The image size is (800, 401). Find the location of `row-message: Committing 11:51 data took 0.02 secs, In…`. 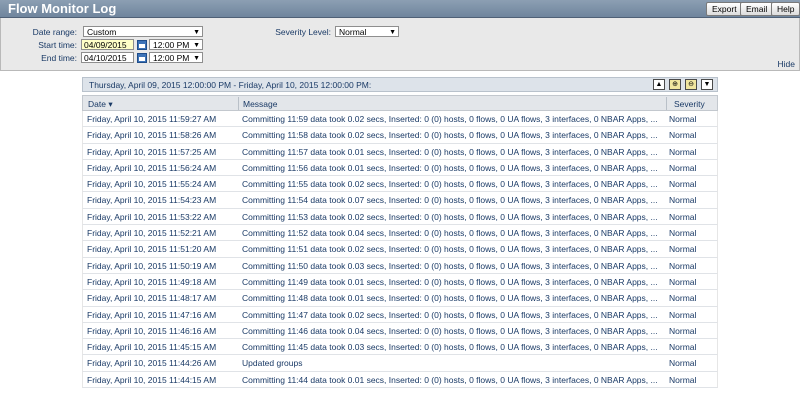

row-message: Committing 11:51 data took 0.02 secs, In… is located at coordinates (450, 249).